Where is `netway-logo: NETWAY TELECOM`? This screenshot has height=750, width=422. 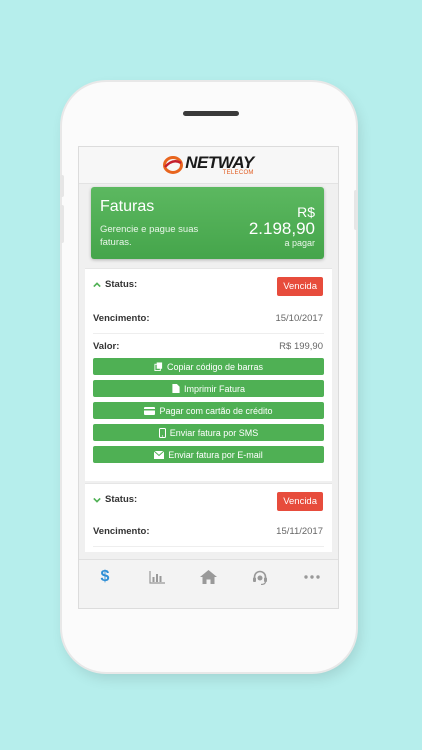 netway-logo: NETWAY TELECOM is located at coordinates (208, 164).